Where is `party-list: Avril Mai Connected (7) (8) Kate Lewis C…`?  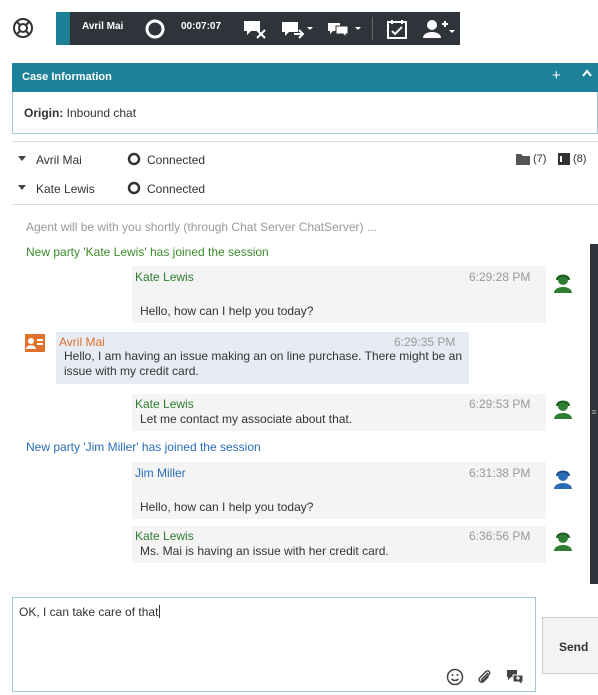 party-list: Avril Mai Connected (7) (8) Kate Lewis C… is located at coordinates (305, 173).